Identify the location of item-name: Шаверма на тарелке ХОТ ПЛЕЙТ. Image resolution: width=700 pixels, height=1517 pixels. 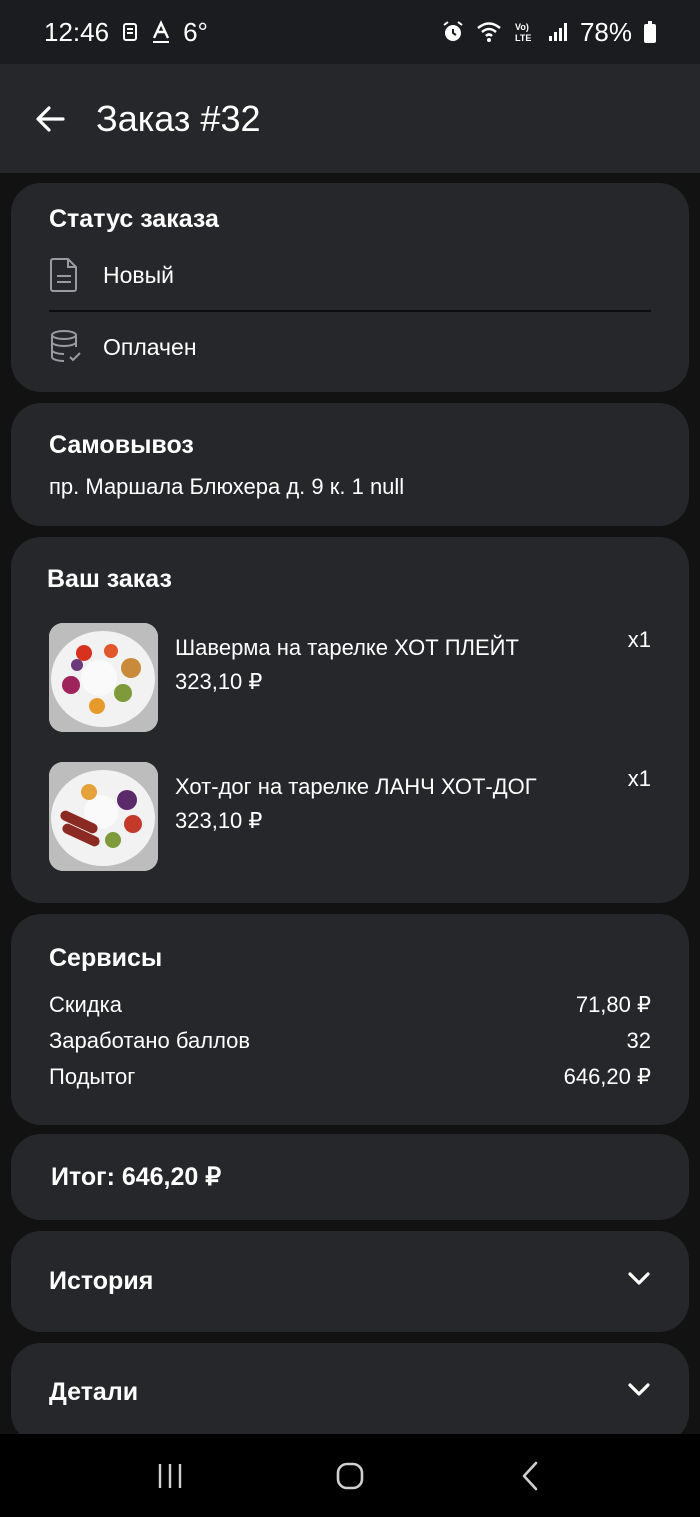
(347, 647).